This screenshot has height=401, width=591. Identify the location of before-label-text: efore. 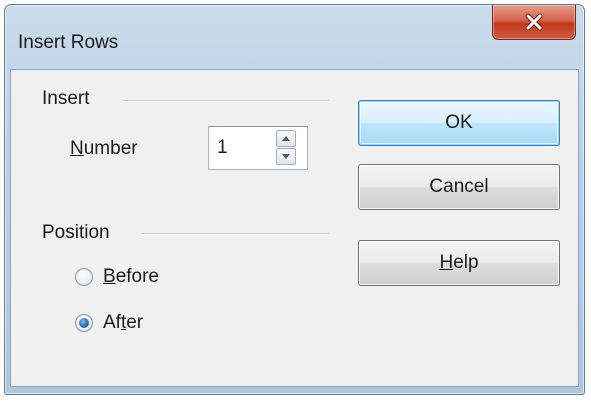
(137, 276).